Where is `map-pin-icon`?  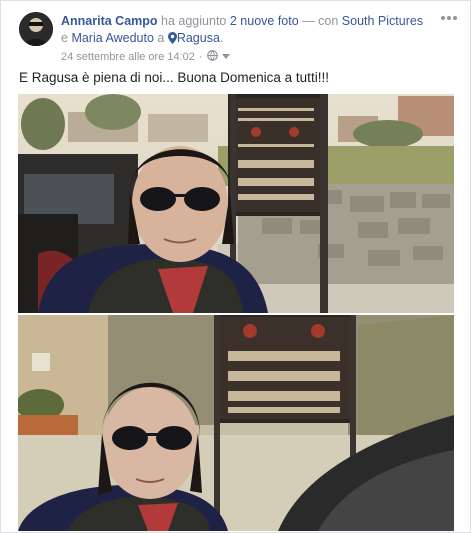 map-pin-icon is located at coordinates (172, 40).